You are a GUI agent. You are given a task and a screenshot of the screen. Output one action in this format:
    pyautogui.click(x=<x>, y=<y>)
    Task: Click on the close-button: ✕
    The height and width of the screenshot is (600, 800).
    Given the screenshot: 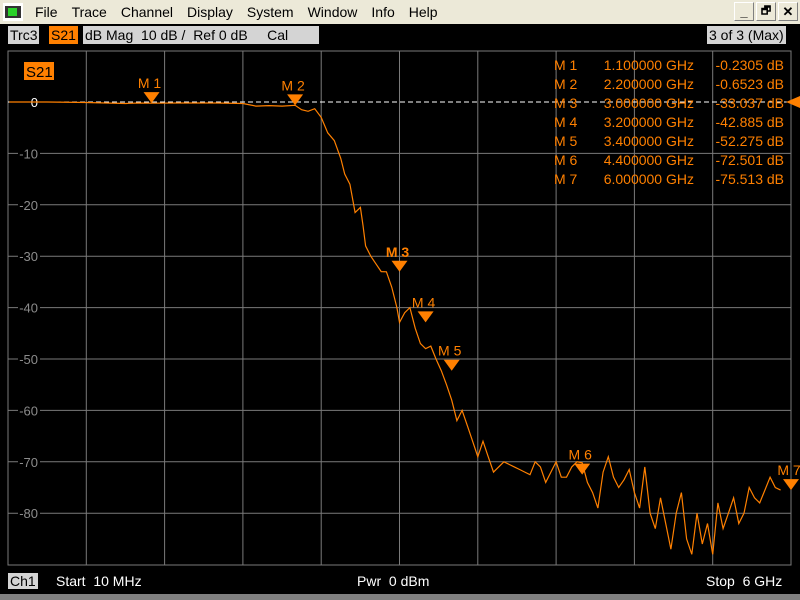 What is the action you would take?
    pyautogui.click(x=788, y=11)
    